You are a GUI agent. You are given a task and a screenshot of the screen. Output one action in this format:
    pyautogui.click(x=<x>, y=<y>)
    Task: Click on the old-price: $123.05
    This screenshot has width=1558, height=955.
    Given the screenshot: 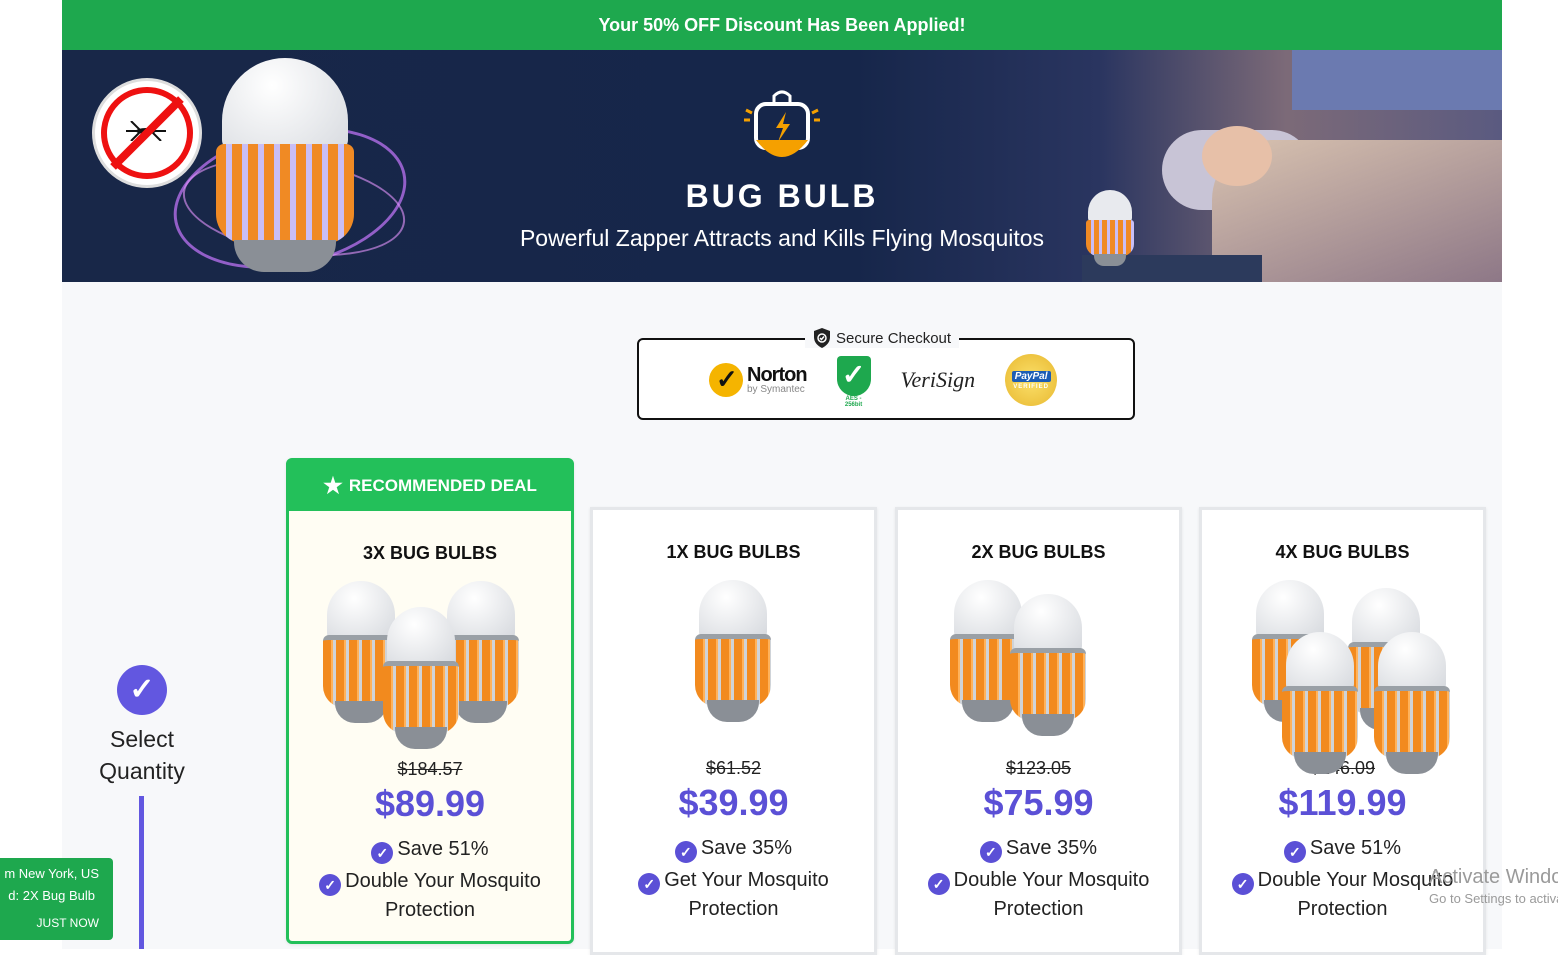 What is the action you would take?
    pyautogui.click(x=1038, y=768)
    